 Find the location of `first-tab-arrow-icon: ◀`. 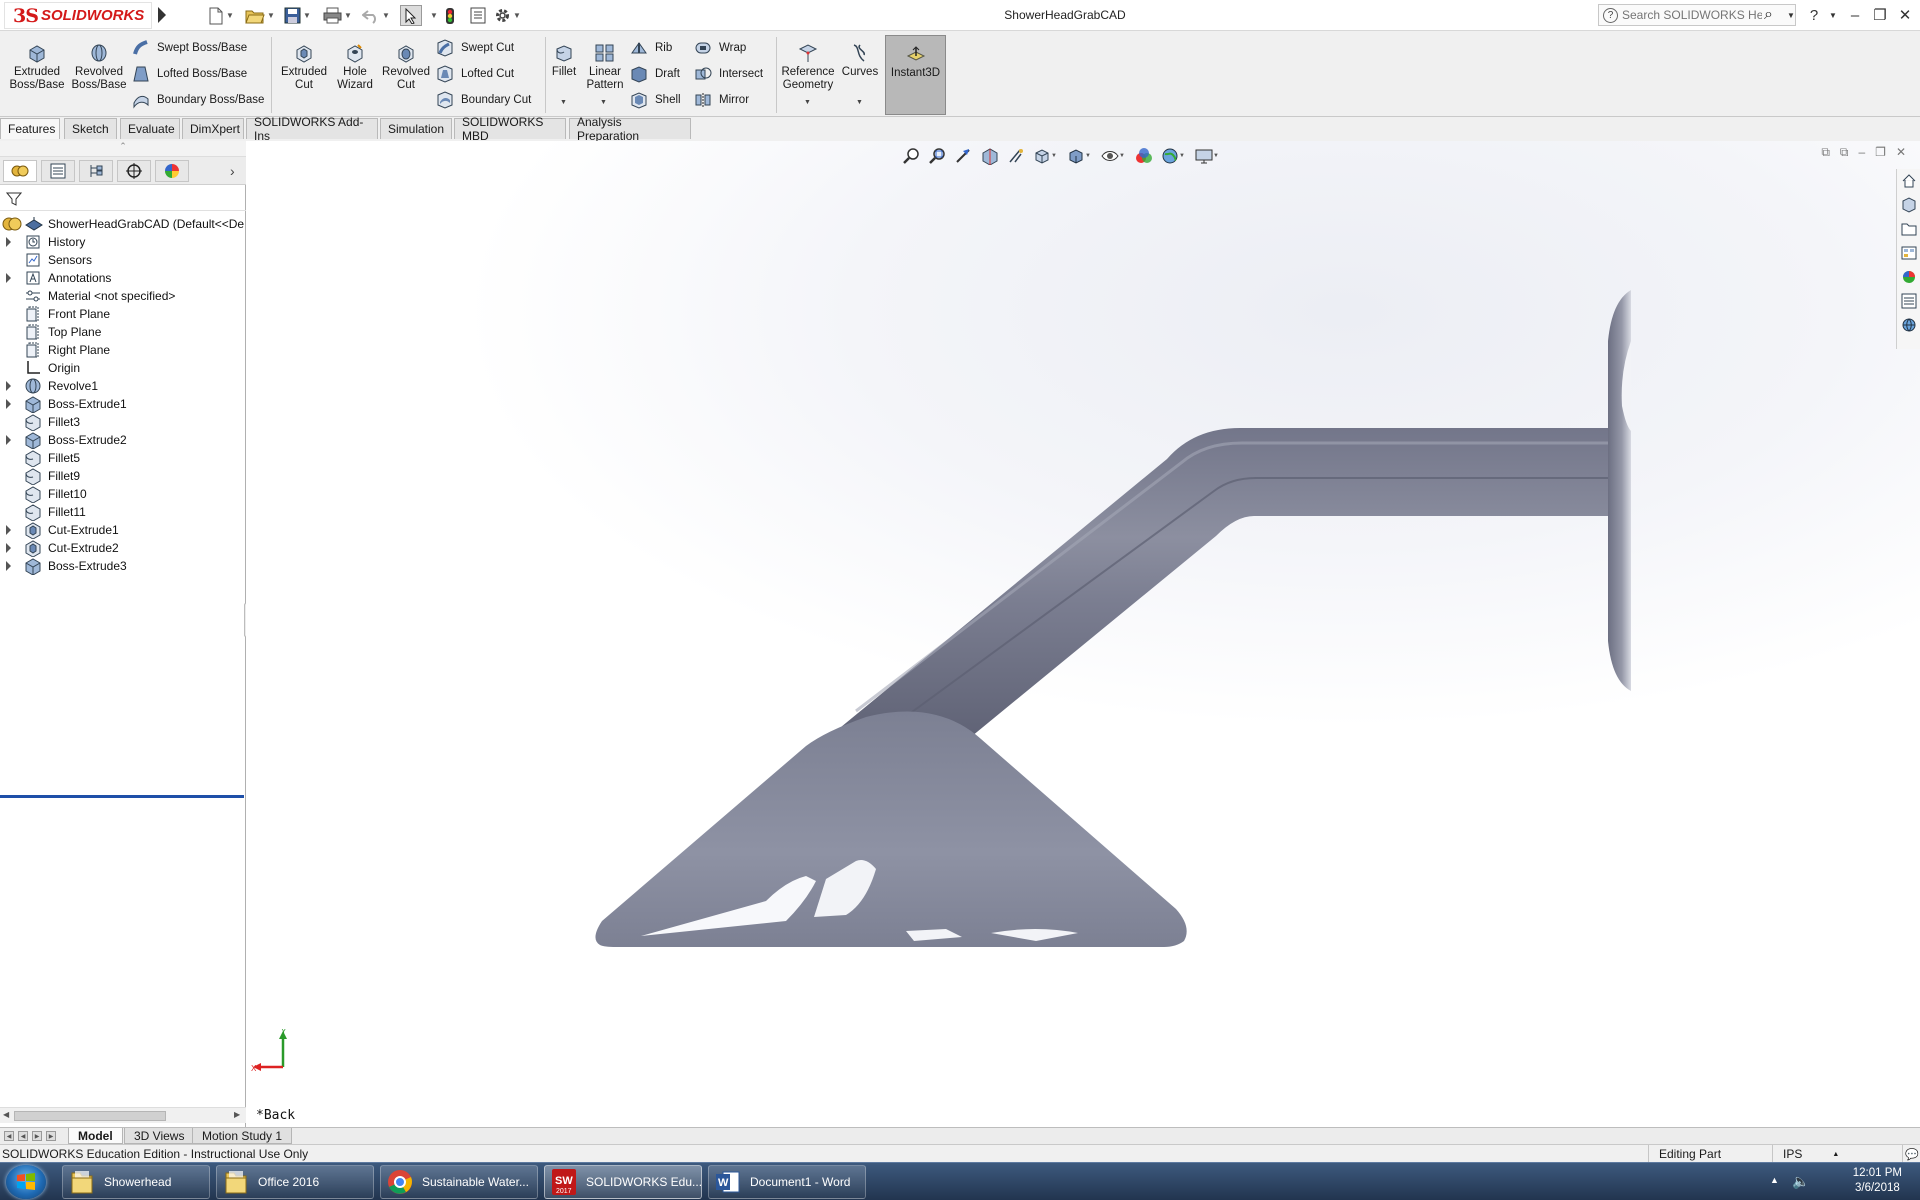

first-tab-arrow-icon: ◀ is located at coordinates (9, 1136).